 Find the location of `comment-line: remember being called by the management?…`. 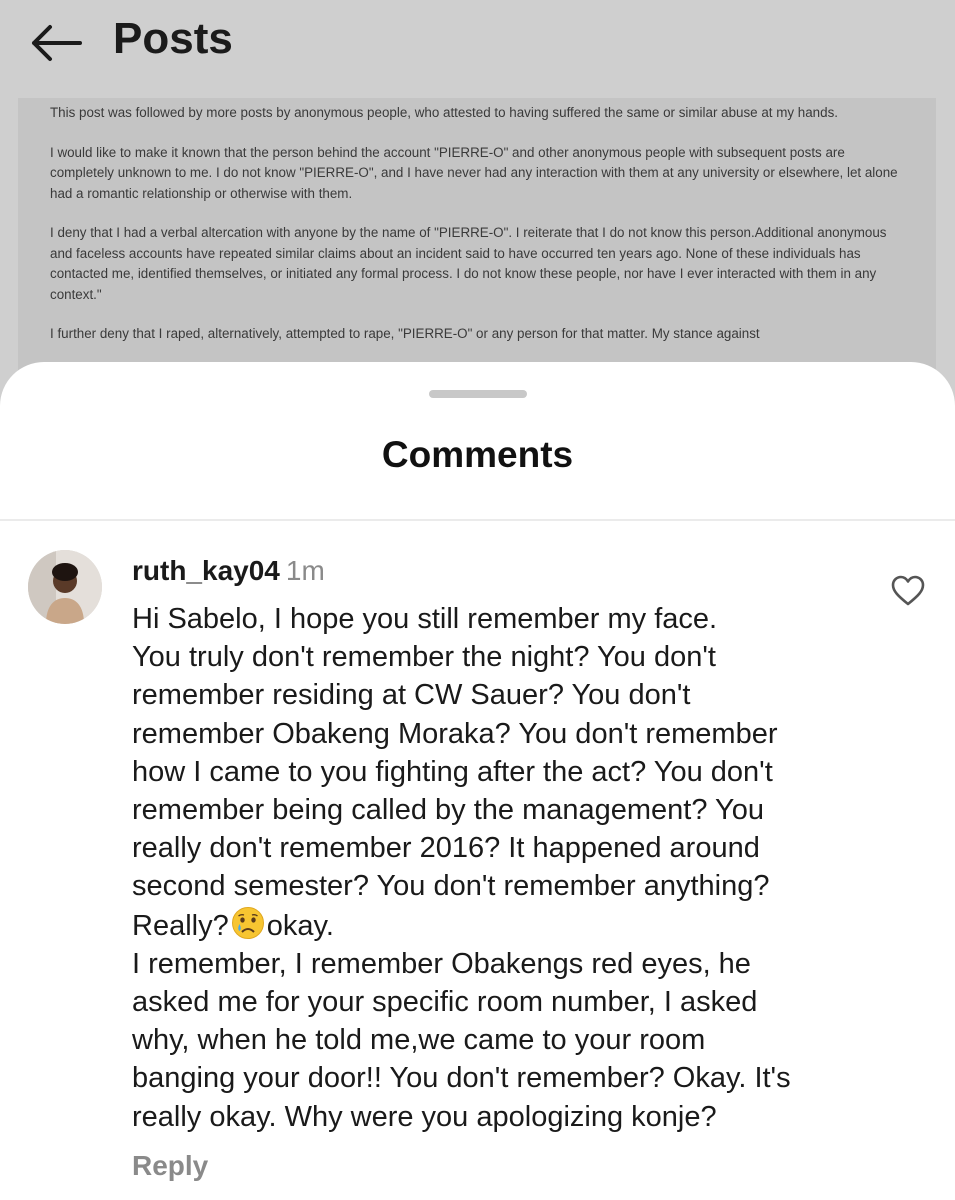

comment-line: remember being called by the management?… is located at coordinates (448, 810).